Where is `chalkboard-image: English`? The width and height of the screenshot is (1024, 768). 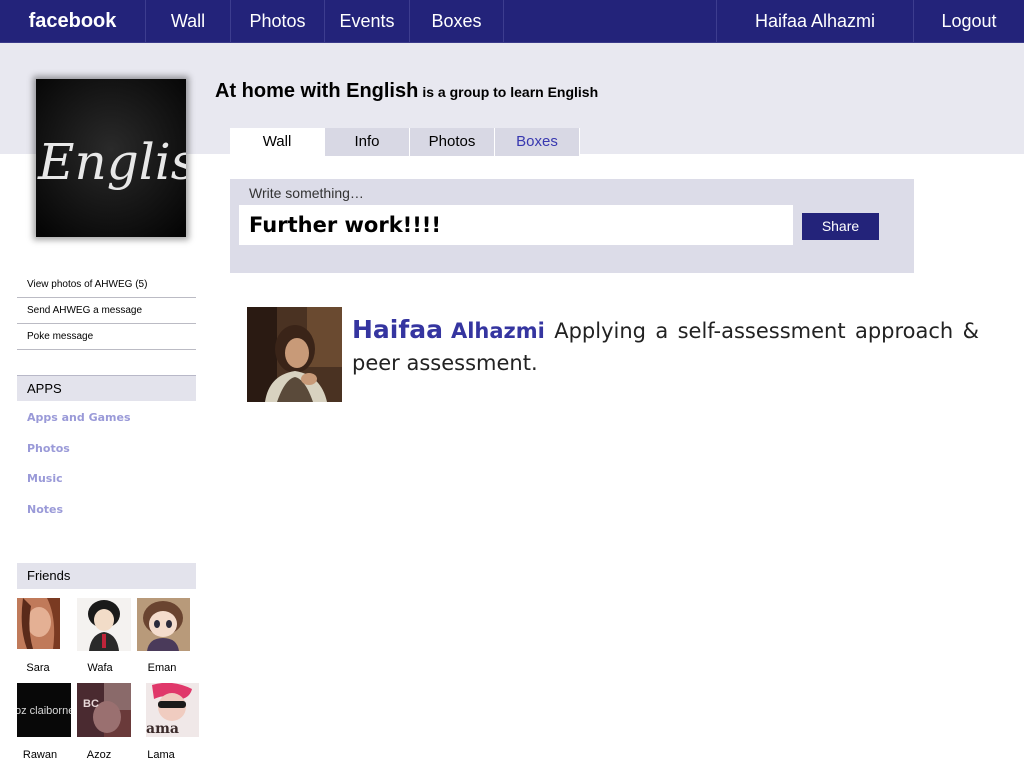
chalkboard-image: English is located at coordinates (111, 158).